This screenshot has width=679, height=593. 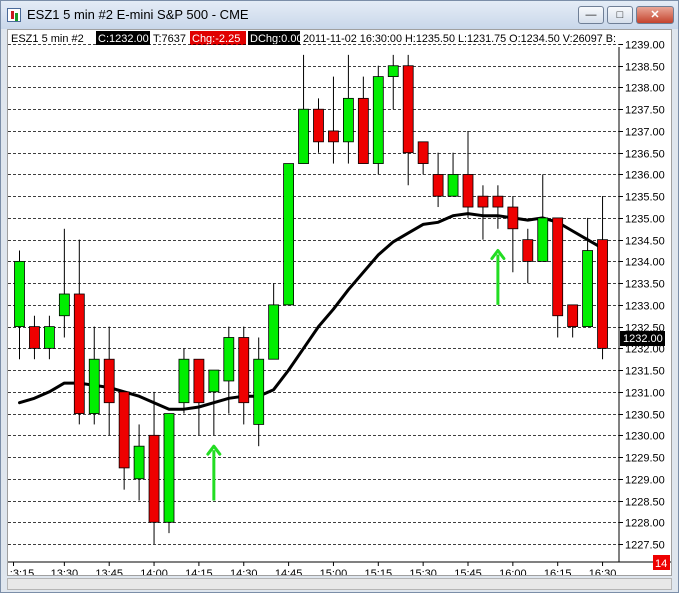 I want to click on info-dchange: DChg:0.00, so click(x=276, y=39).